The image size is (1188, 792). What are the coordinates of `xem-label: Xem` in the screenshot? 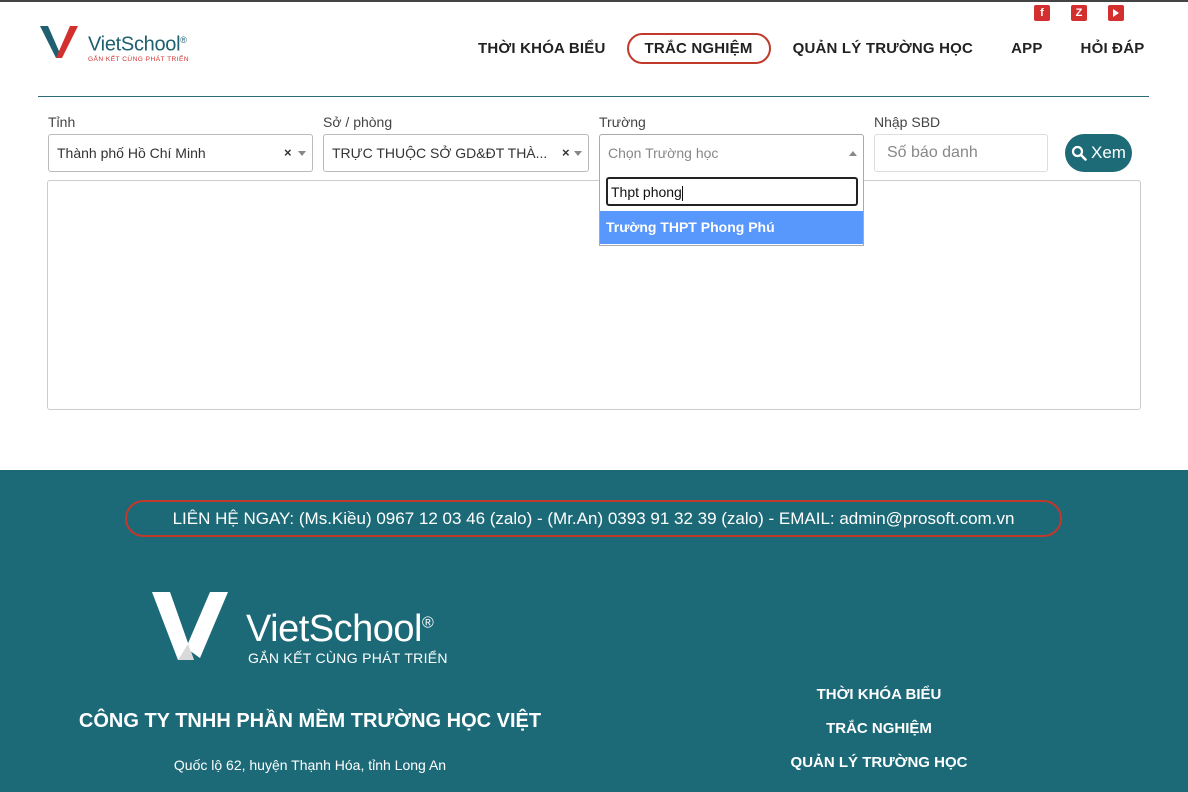 It's located at (1108, 152).